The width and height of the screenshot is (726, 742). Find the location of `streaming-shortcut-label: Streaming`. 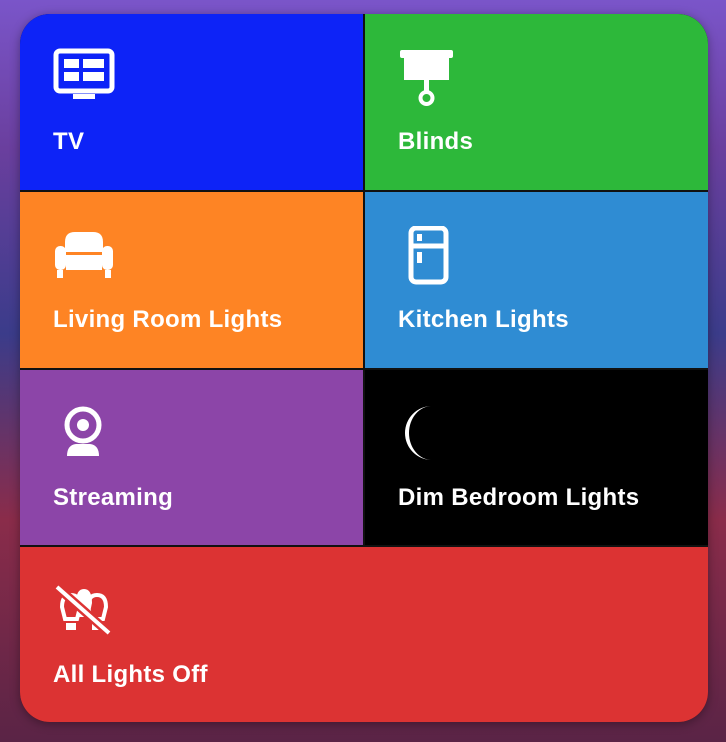

streaming-shortcut-label: Streaming is located at coordinates (113, 497).